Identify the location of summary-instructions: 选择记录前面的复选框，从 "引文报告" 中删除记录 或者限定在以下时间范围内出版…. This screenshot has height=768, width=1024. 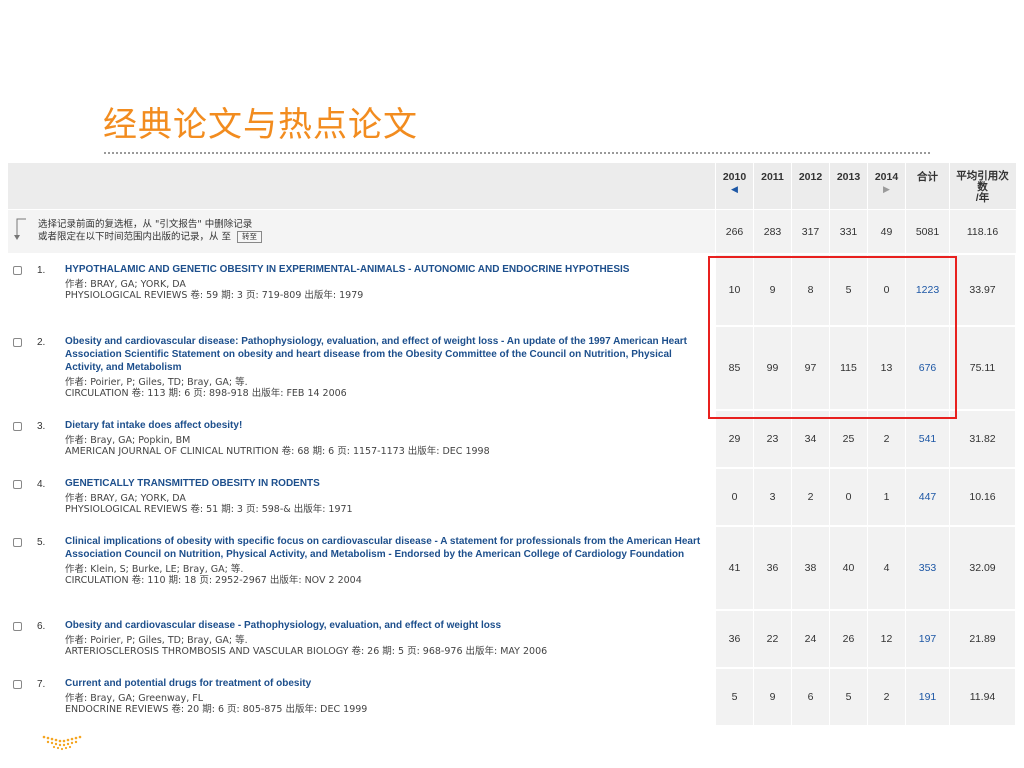
(150, 231).